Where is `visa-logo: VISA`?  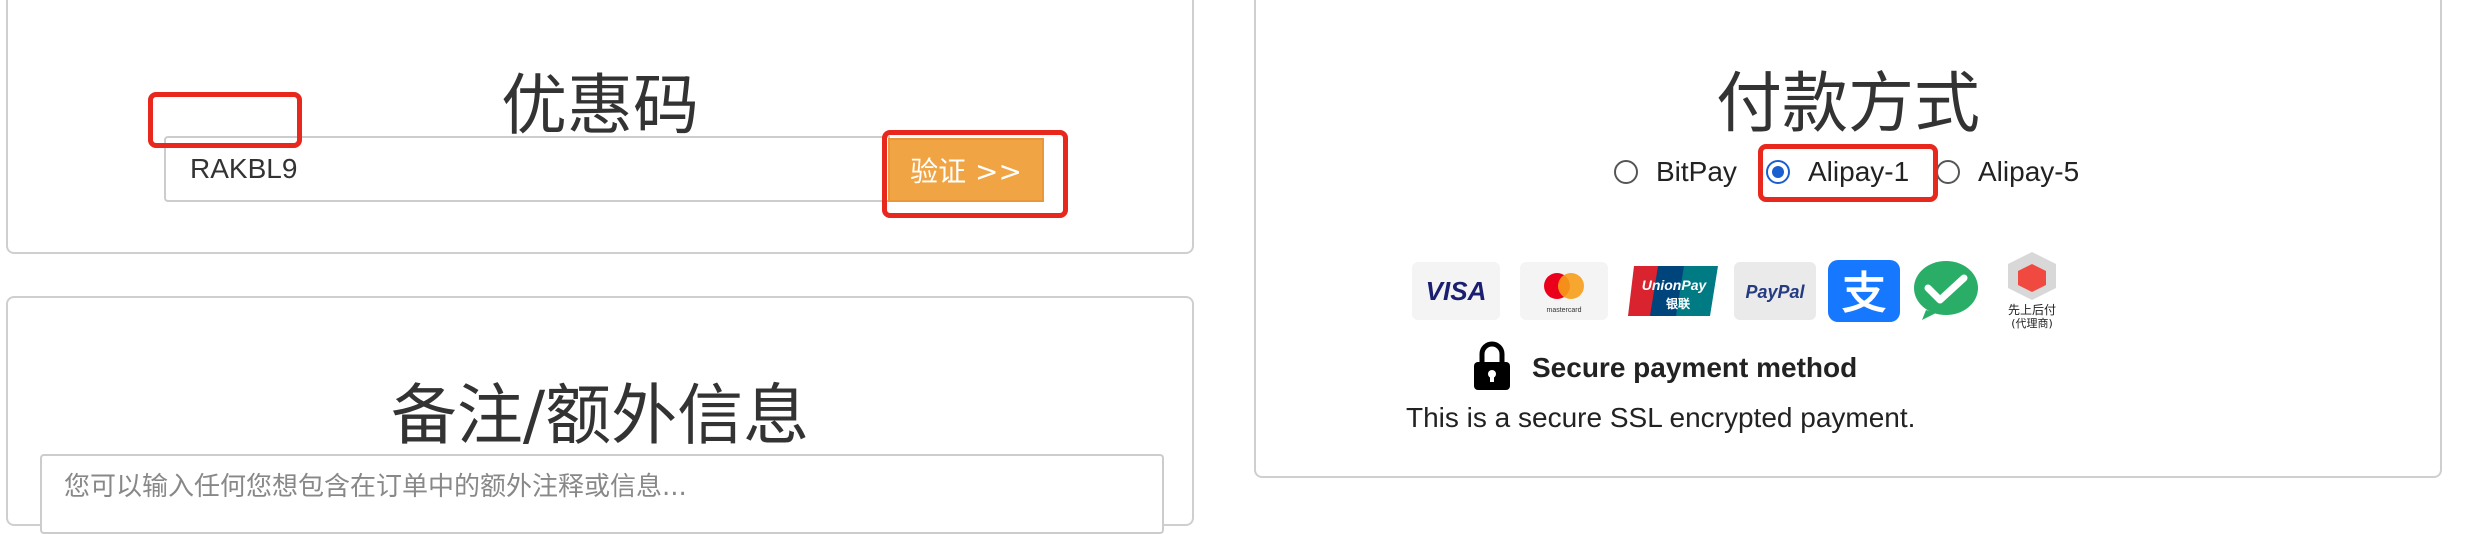
visa-logo: VISA is located at coordinates (1456, 291).